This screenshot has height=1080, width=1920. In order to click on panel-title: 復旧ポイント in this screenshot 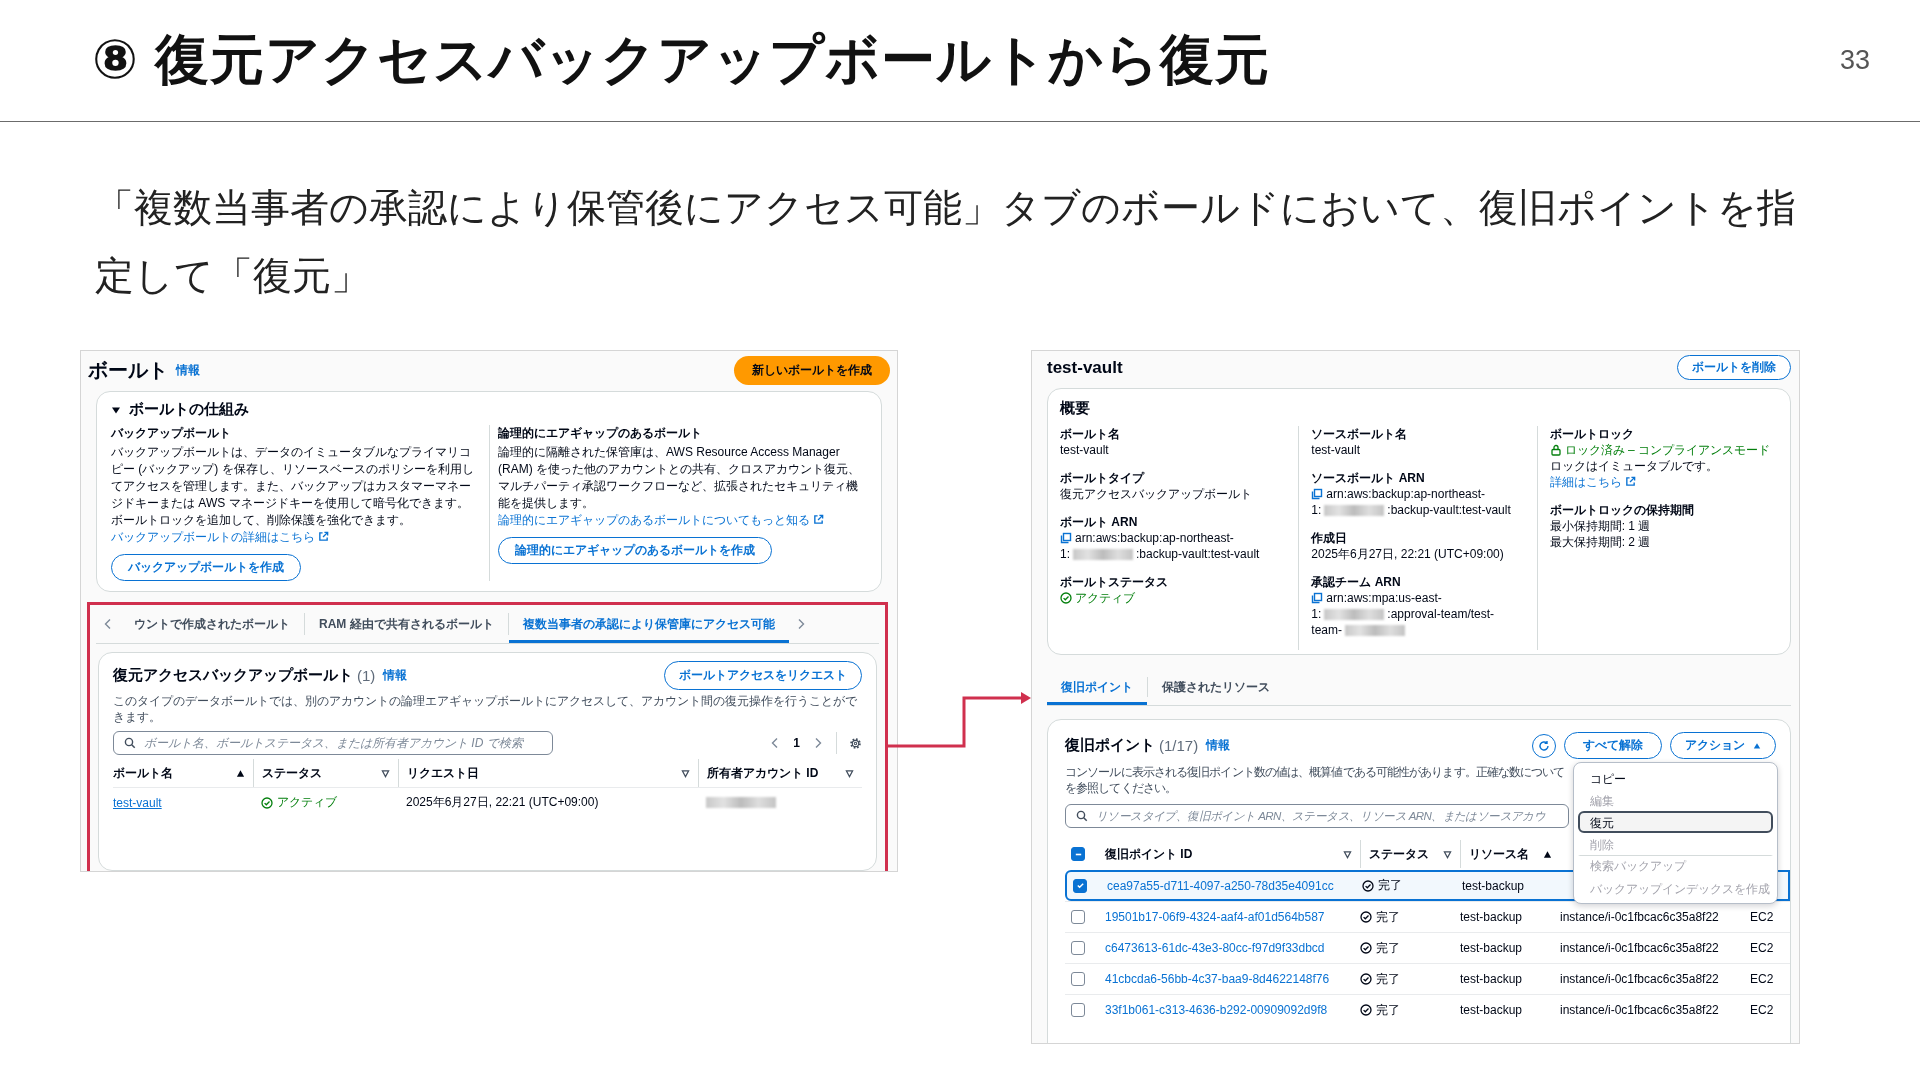, I will do `click(1110, 745)`.